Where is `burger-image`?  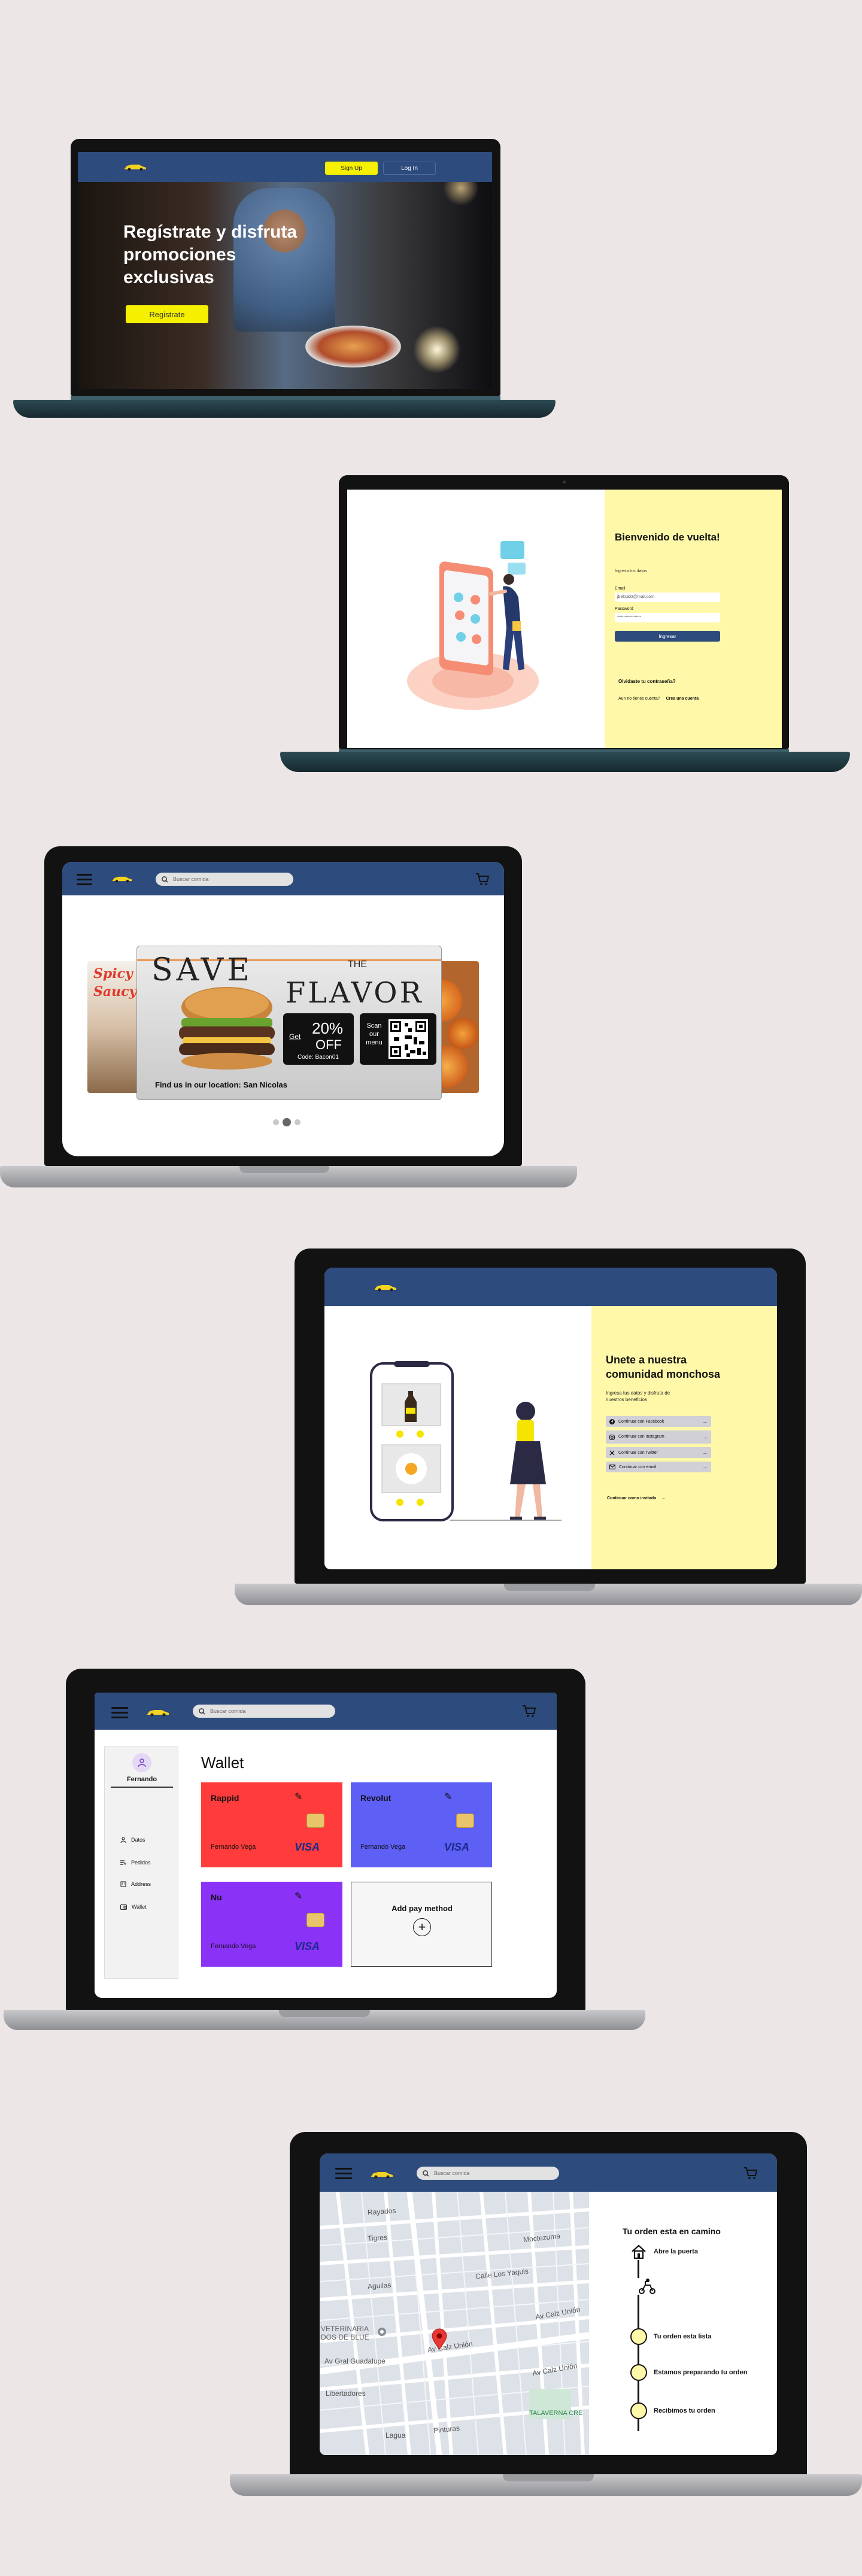 burger-image is located at coordinates (227, 1028).